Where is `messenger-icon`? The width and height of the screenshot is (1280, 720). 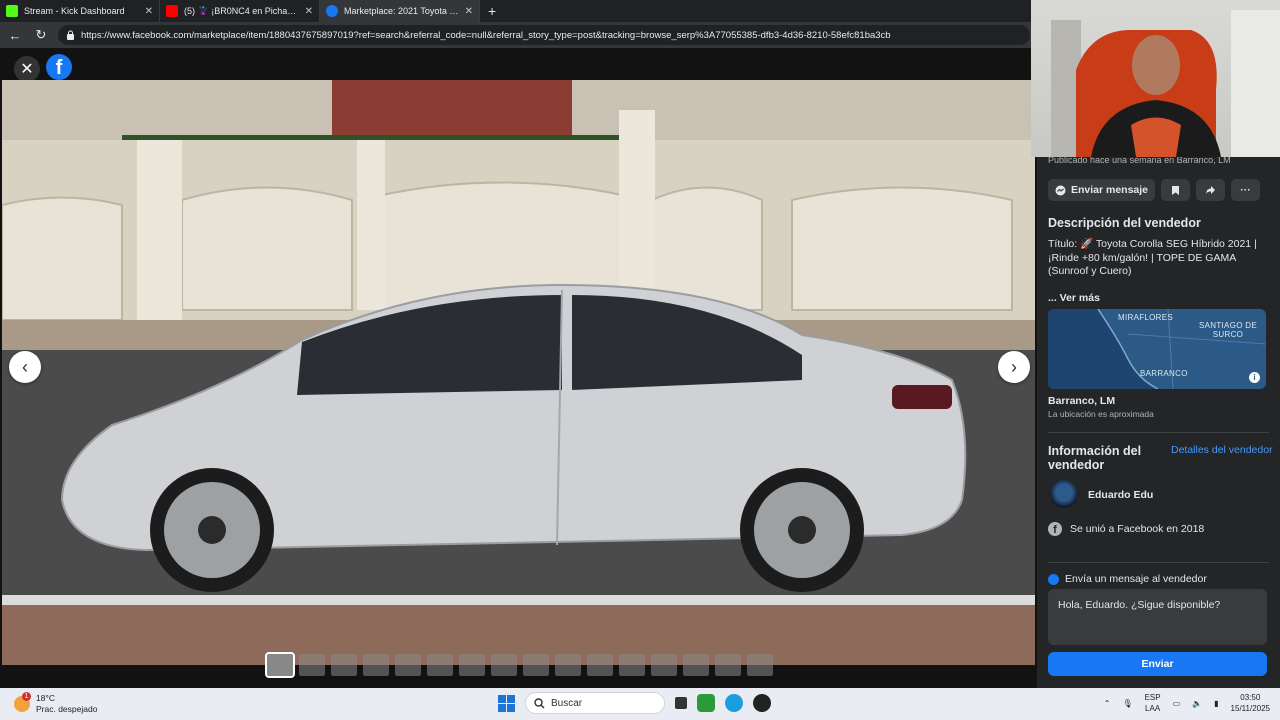 messenger-icon is located at coordinates (1060, 190).